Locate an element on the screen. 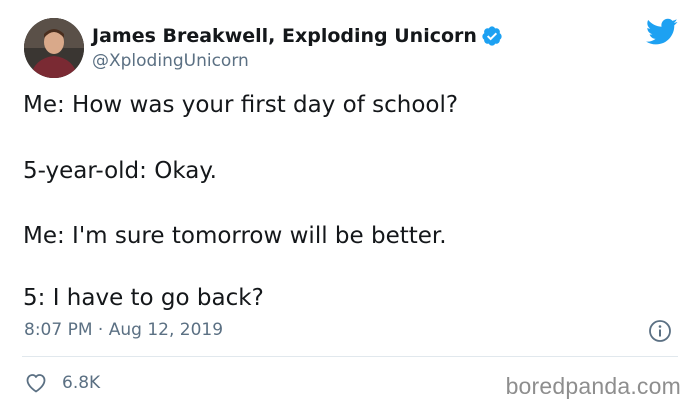 The height and width of the screenshot is (410, 700). watermark: boredpanda.com is located at coordinates (593, 386).